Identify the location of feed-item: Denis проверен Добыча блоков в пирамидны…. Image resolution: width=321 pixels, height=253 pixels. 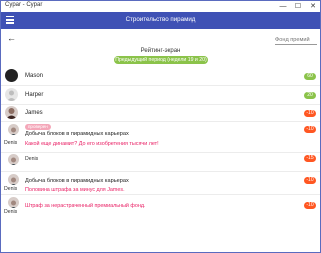
(160, 137).